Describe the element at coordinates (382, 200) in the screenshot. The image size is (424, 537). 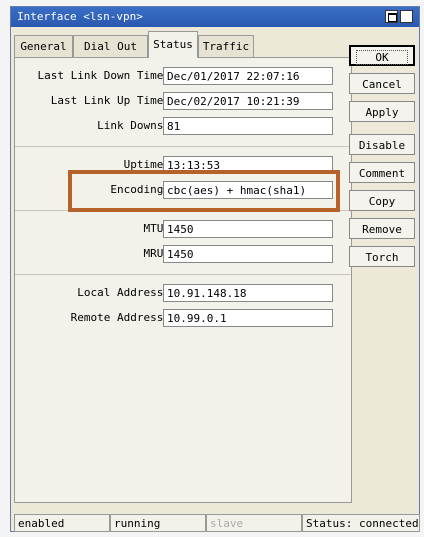
I see `copy-button: Copy` at that location.